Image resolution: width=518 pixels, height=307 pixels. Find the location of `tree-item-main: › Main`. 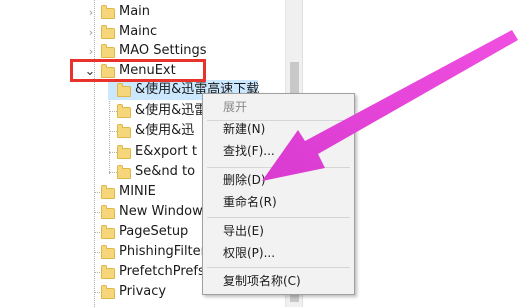

tree-item-main: › Main is located at coordinates (142, 12).